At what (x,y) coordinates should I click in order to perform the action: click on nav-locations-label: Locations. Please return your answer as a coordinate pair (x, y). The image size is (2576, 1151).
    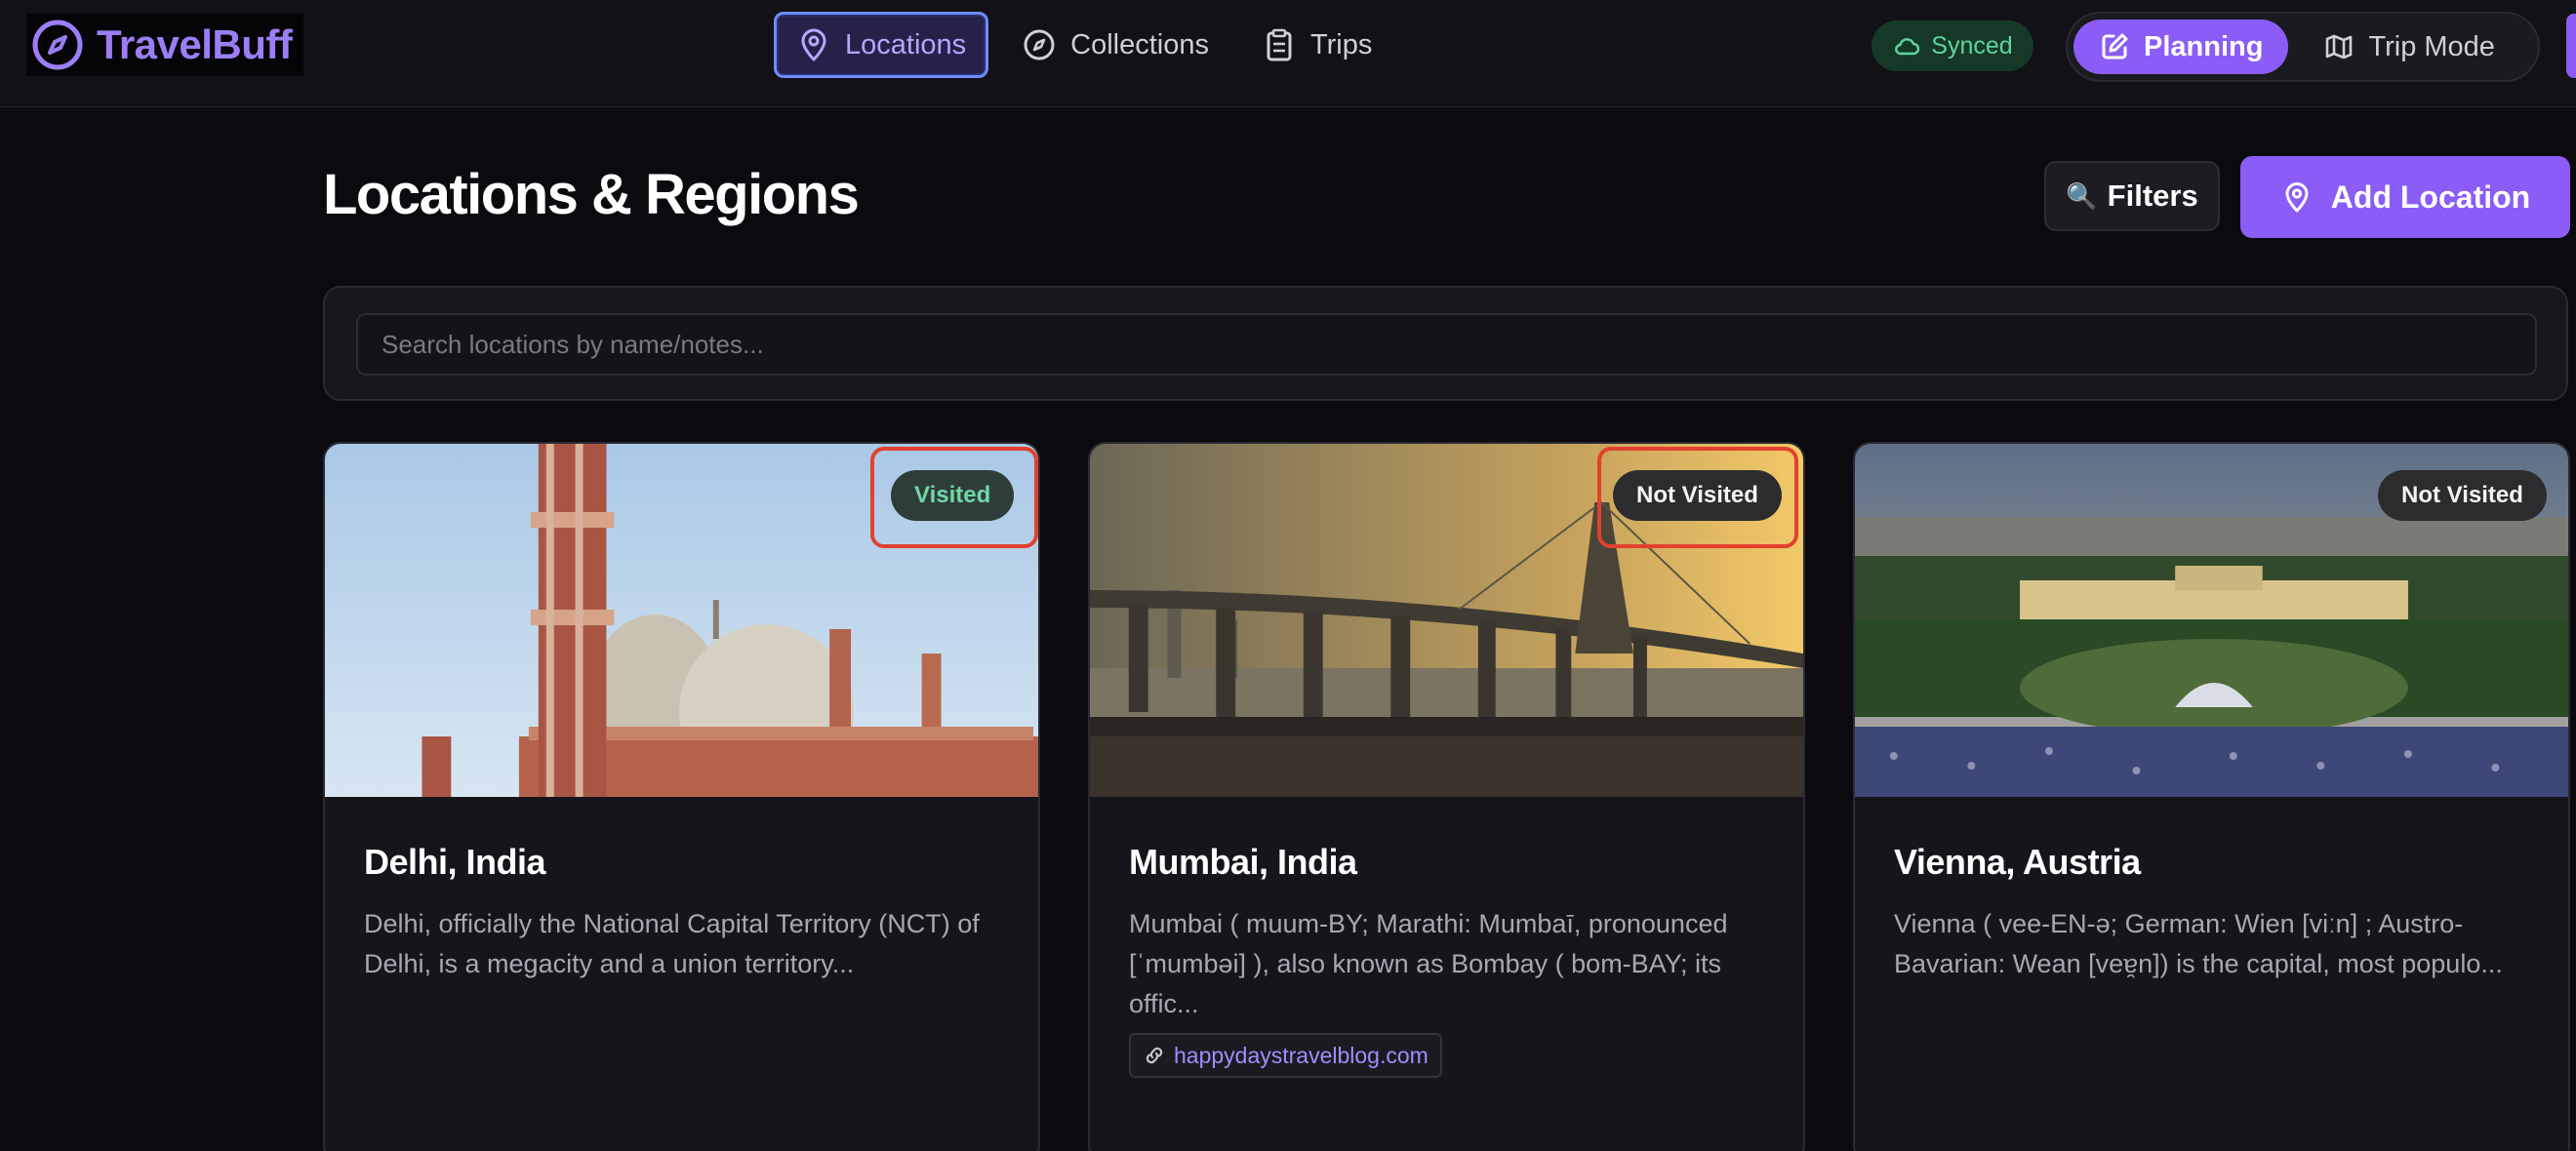
    Looking at the image, I should click on (906, 44).